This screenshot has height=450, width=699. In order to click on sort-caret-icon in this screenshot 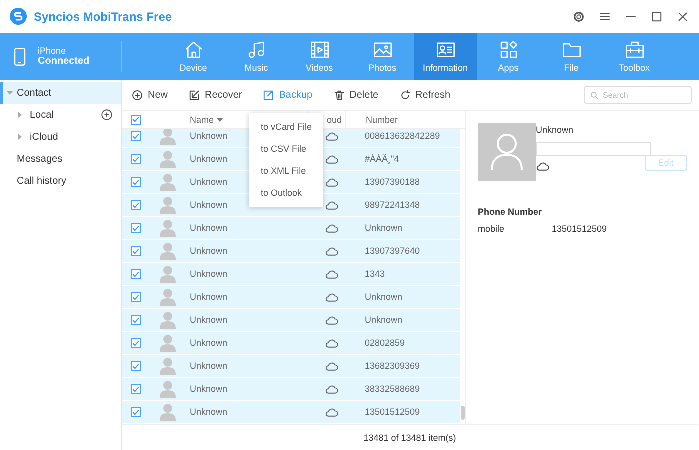, I will do `click(219, 119)`.